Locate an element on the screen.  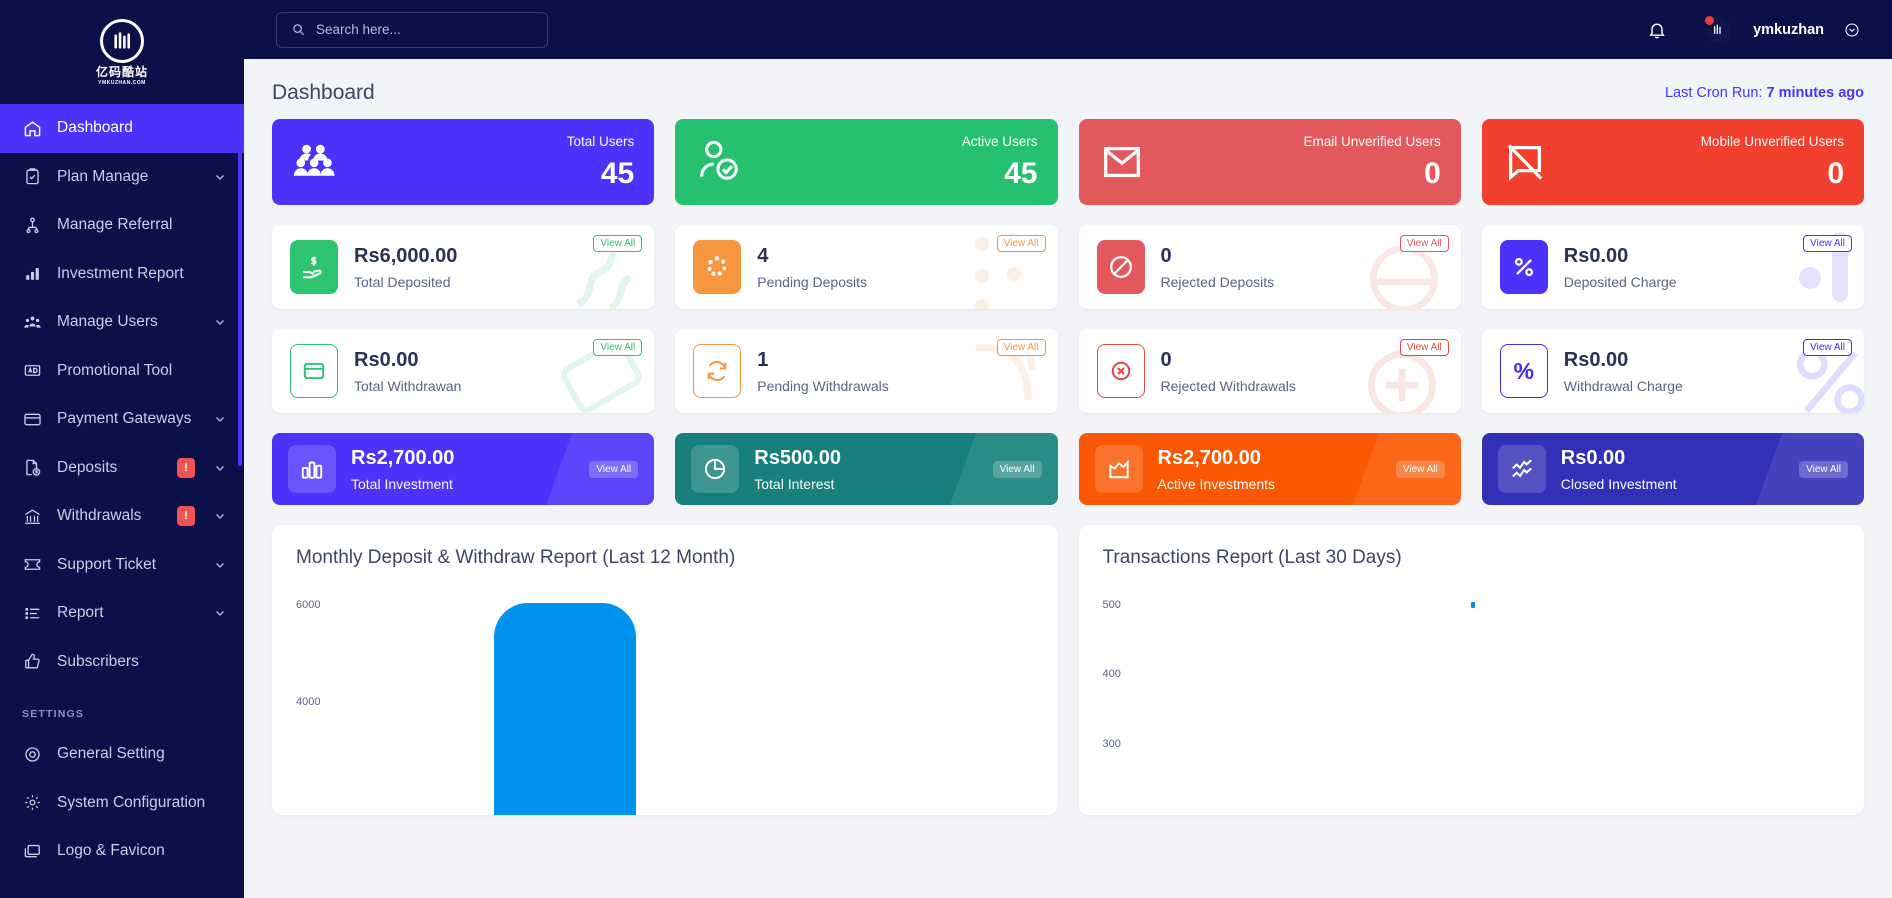
withdraw-card-withdrawal-charge: View All % Rs0.00 Withdrawal Charge is located at coordinates (1672, 371).